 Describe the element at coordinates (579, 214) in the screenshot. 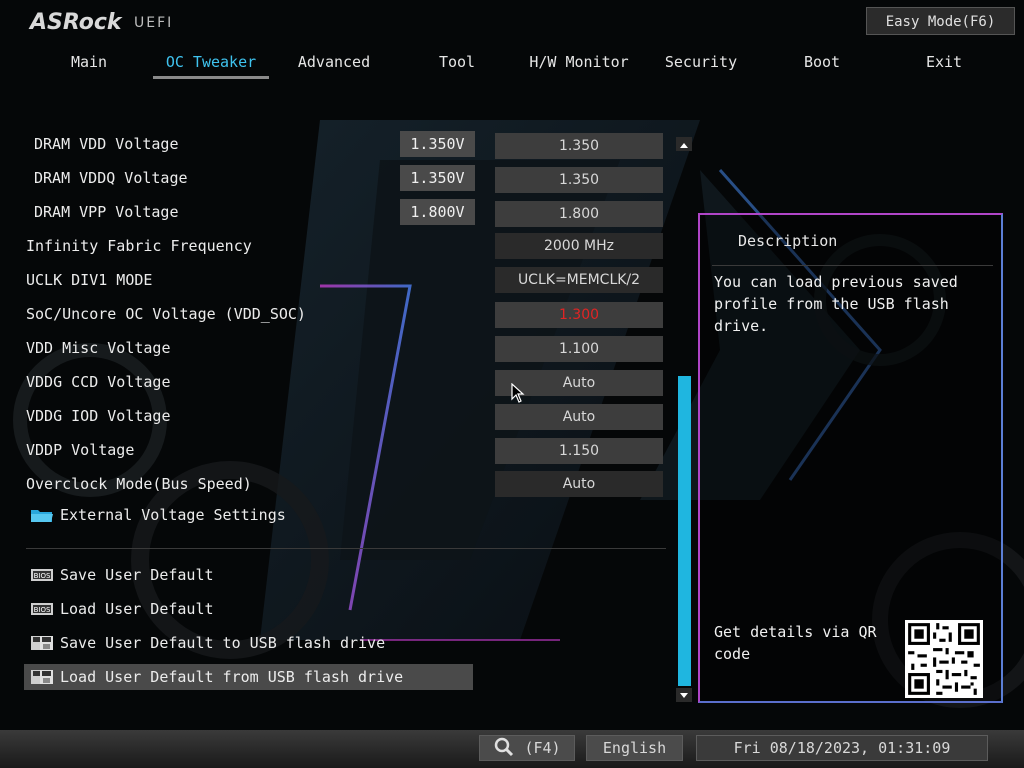

I see `value-field-dram-vpp: 1.800` at that location.